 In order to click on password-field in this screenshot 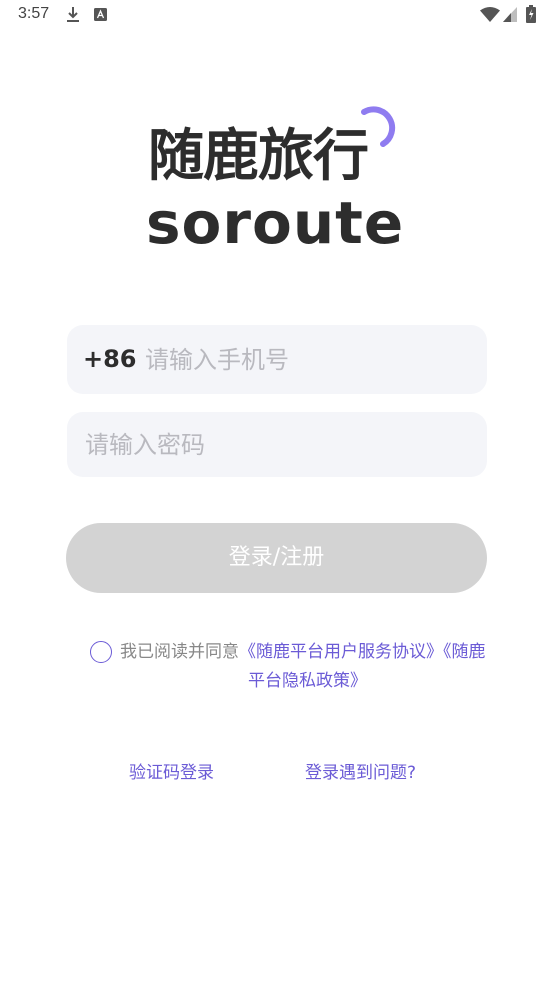, I will do `click(277, 444)`.